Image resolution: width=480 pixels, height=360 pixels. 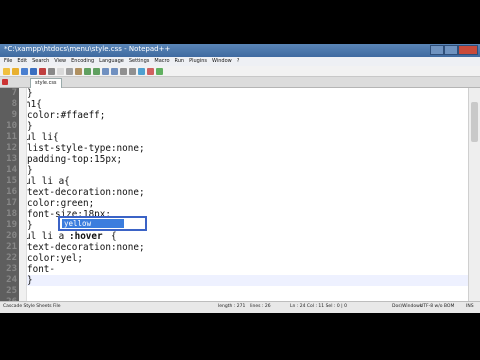 What do you see at coordinates (11, 214) in the screenshot?
I see `line-number: 18` at bounding box center [11, 214].